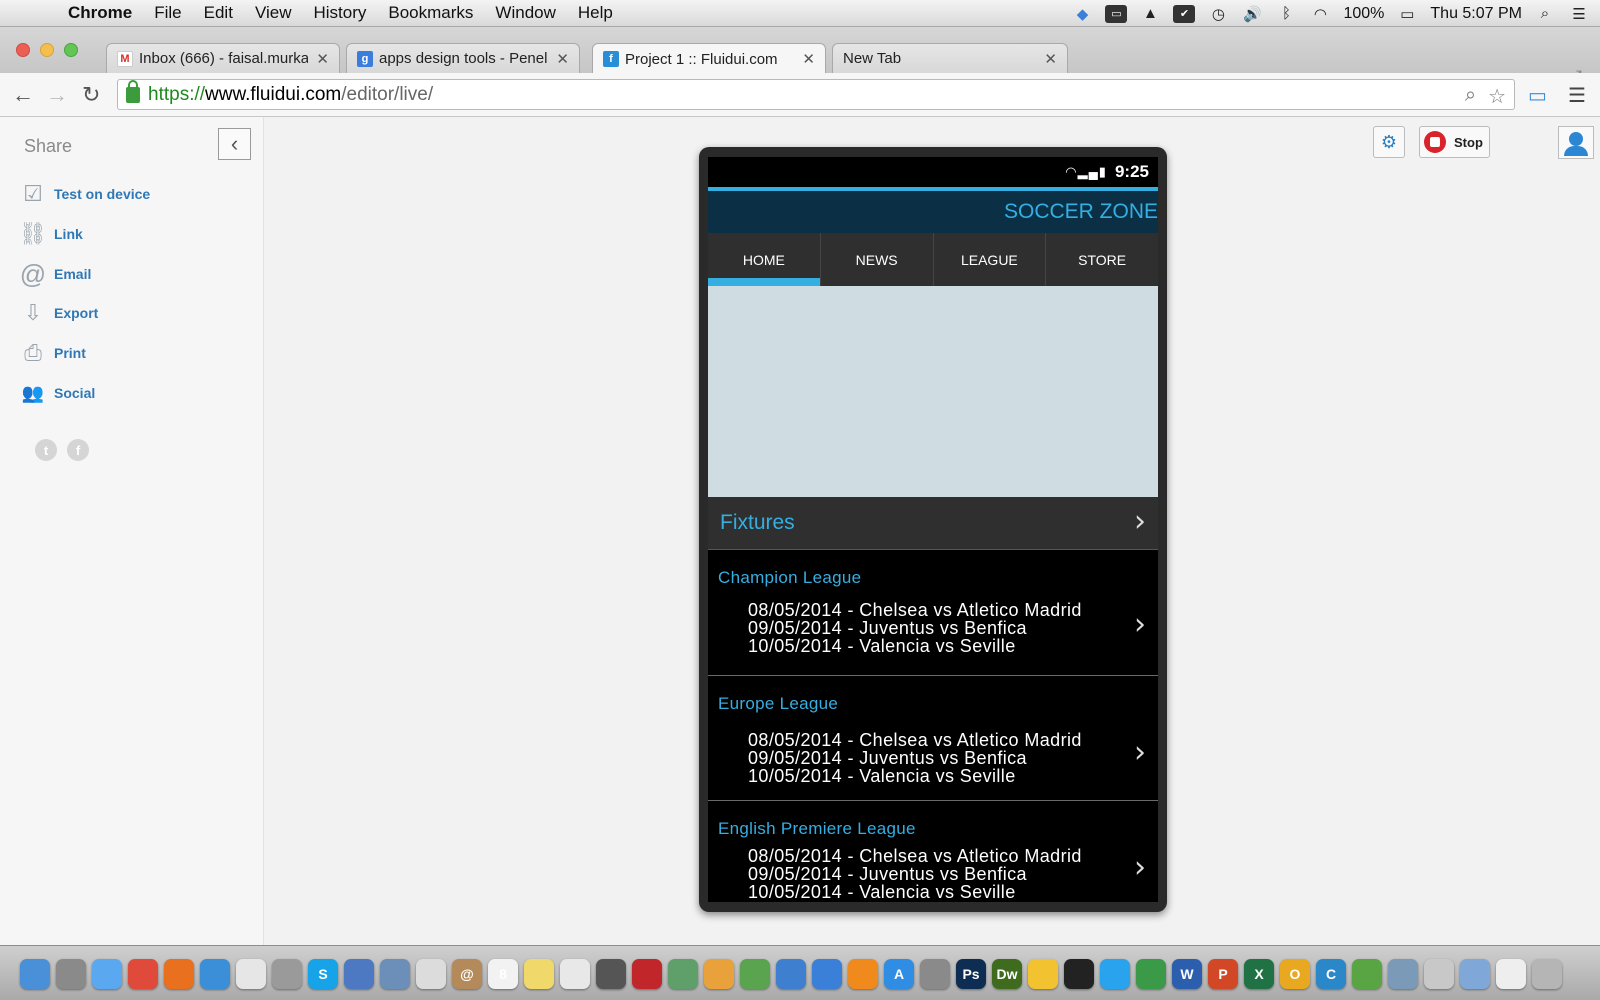 The height and width of the screenshot is (1000, 1600). What do you see at coordinates (1576, 142) in the screenshot?
I see `user-account-button` at bounding box center [1576, 142].